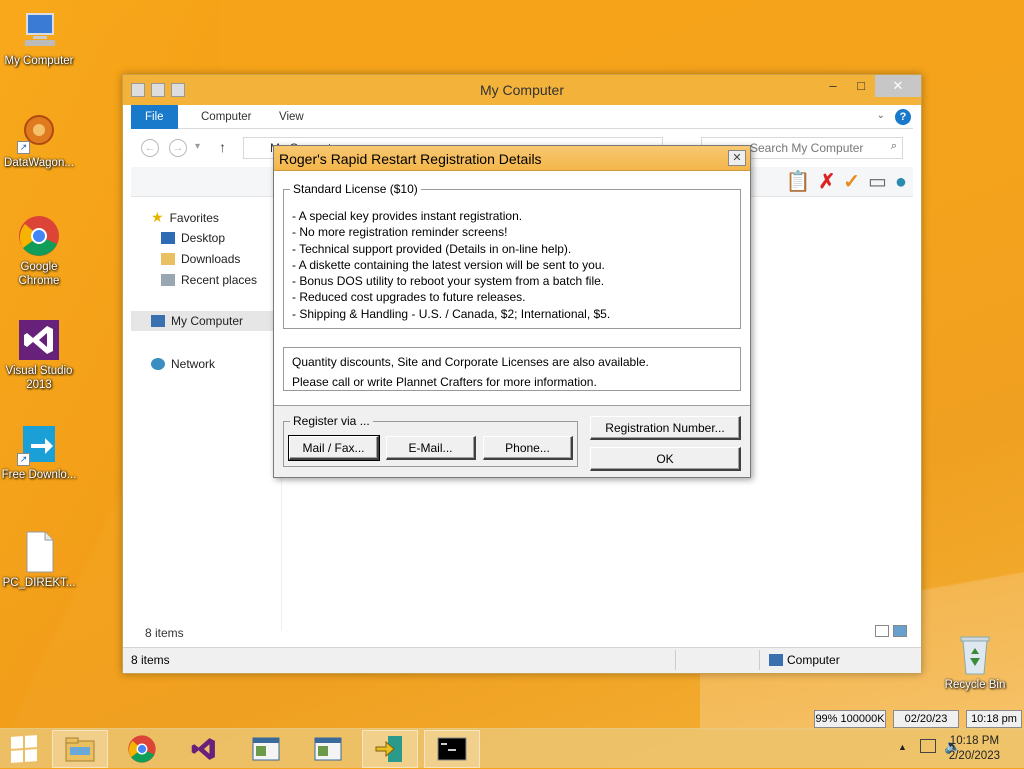  I want to click on back-button: ←, so click(150, 148).